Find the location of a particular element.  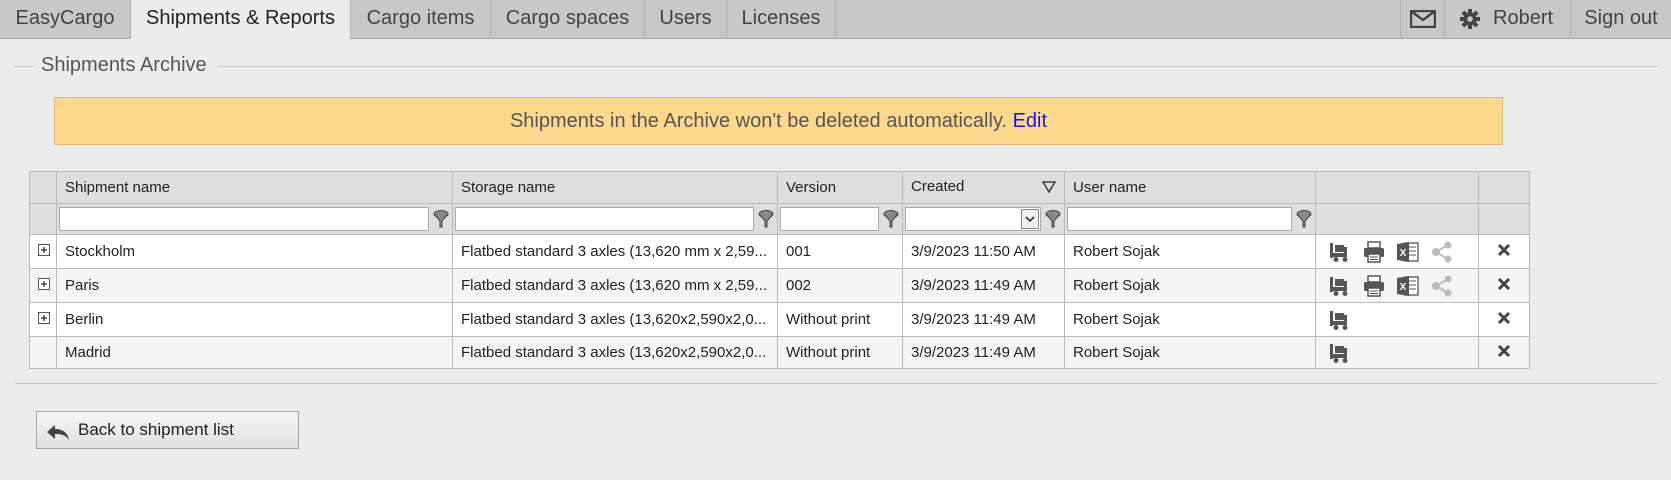

column-header-version: Version is located at coordinates (840, 187).